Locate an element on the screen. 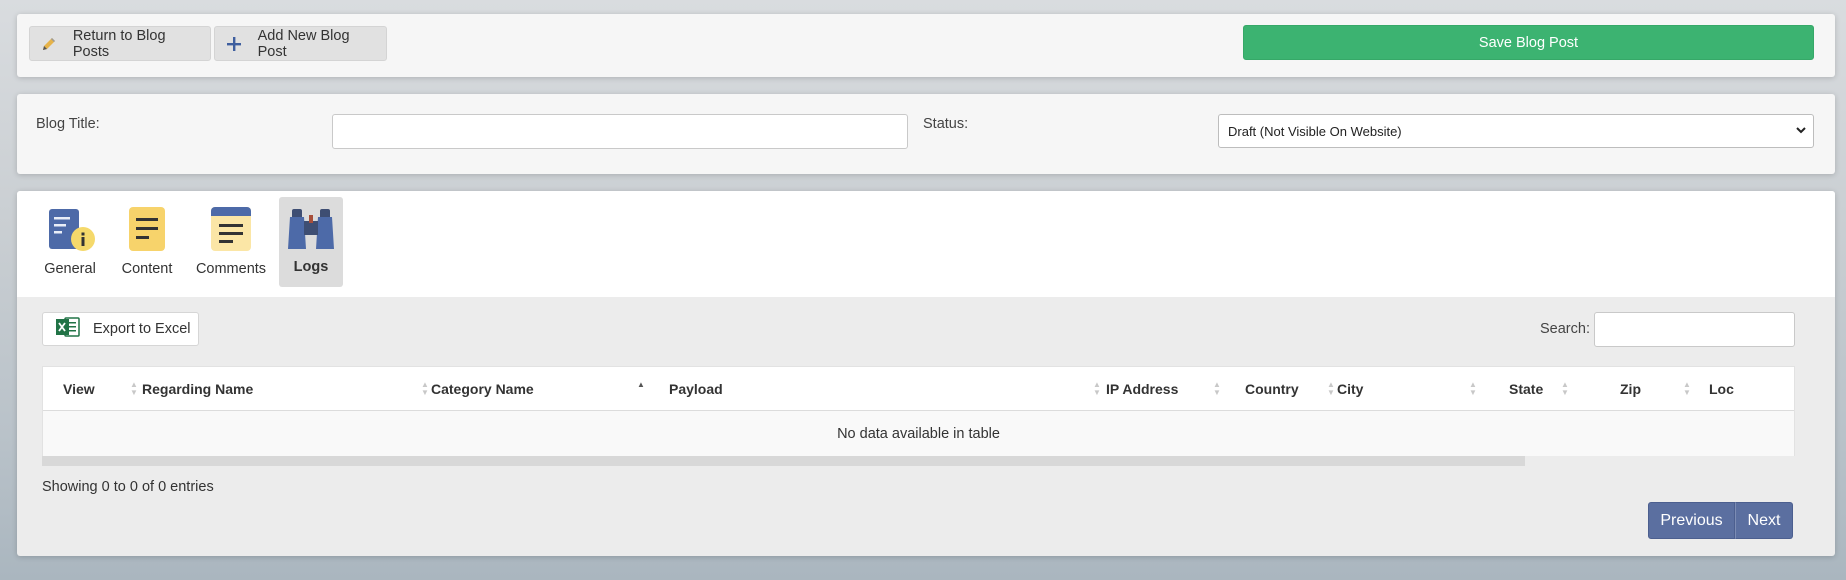 The height and width of the screenshot is (580, 1846). column-header-label: City is located at coordinates (1350, 389).